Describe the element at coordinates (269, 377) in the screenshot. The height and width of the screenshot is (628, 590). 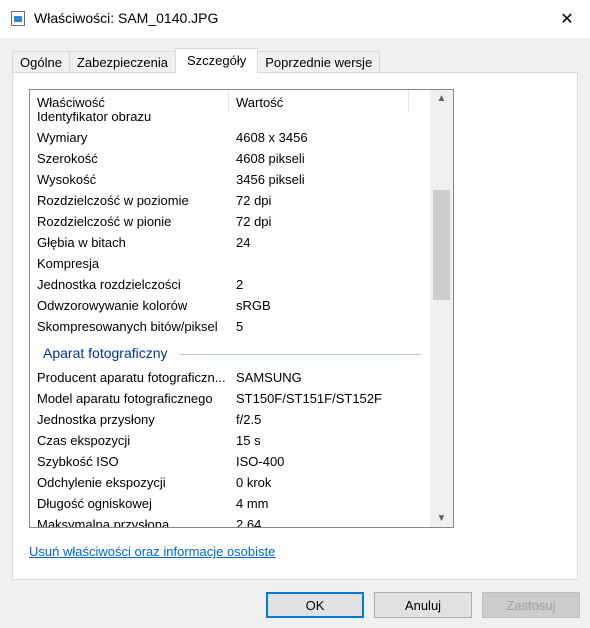
I see `property-value: SAMSUNG` at that location.